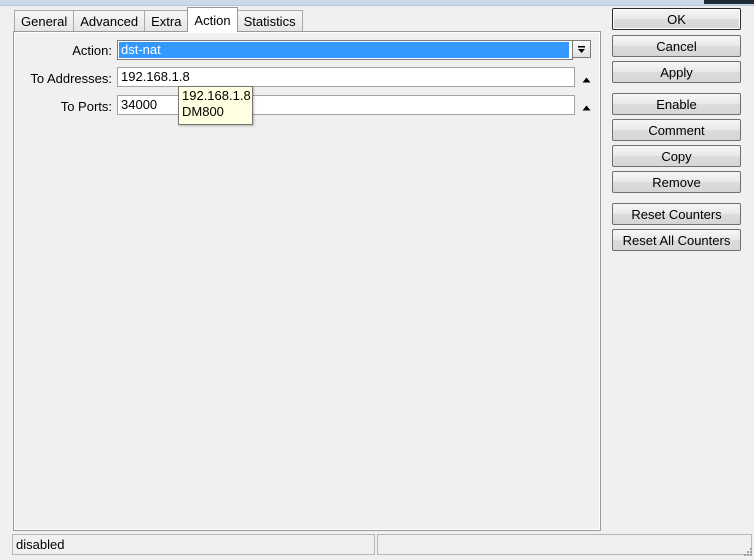 Image resolution: width=754 pixels, height=560 pixels. I want to click on to-addresses-collapse-button, so click(586, 78).